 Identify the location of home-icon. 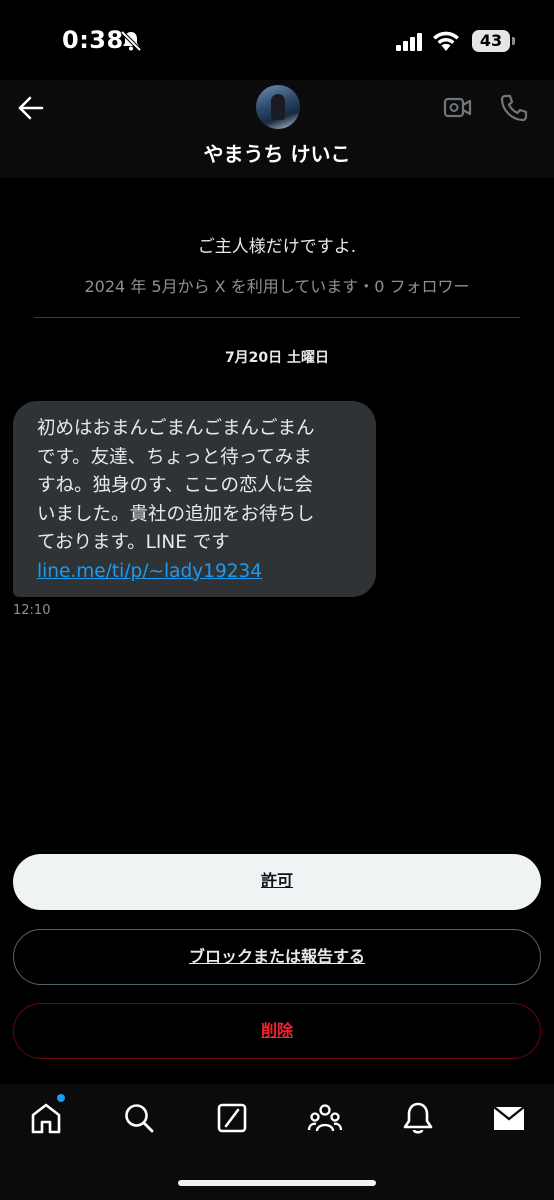
(46, 1118).